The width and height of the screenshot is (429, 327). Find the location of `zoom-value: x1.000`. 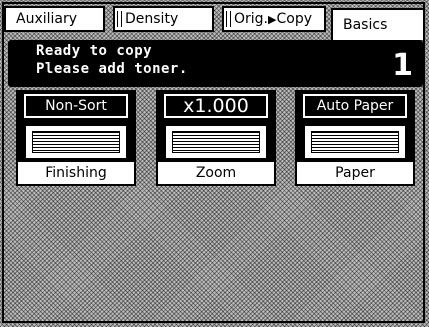

zoom-value: x1.000 is located at coordinates (216, 106).